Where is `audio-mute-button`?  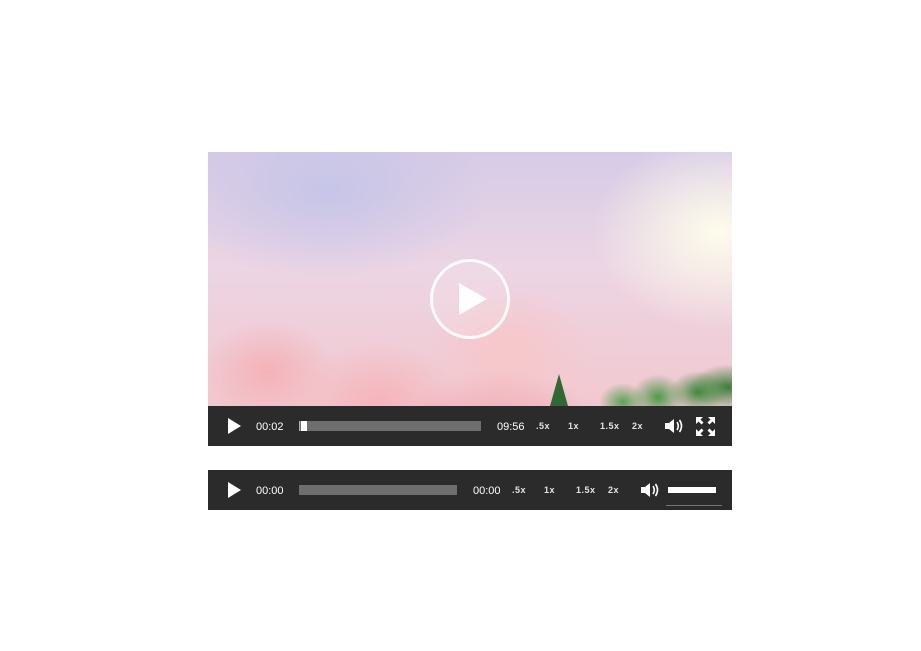 audio-mute-button is located at coordinates (650, 490).